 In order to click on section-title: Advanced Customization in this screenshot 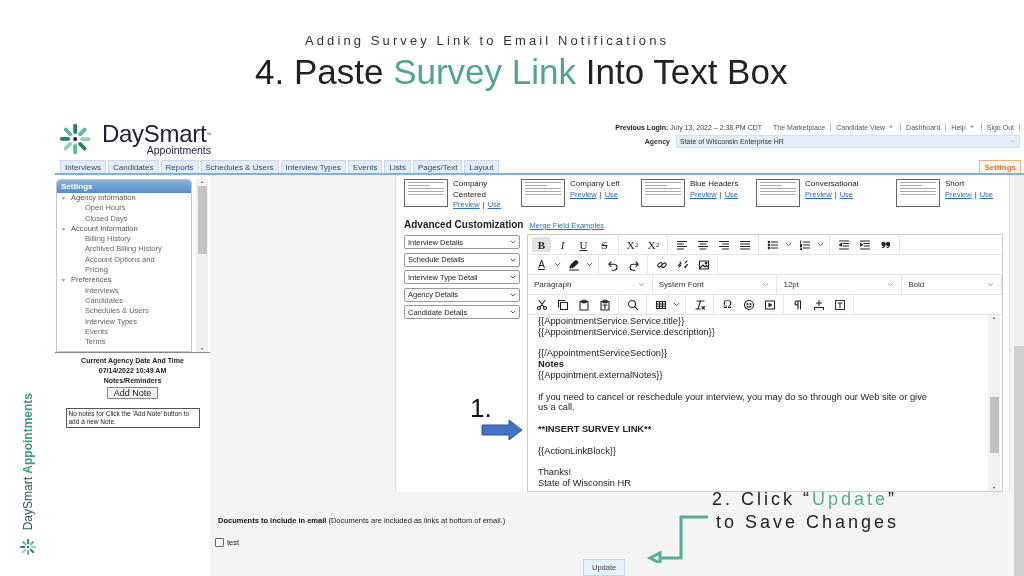, I will do `click(464, 224)`.